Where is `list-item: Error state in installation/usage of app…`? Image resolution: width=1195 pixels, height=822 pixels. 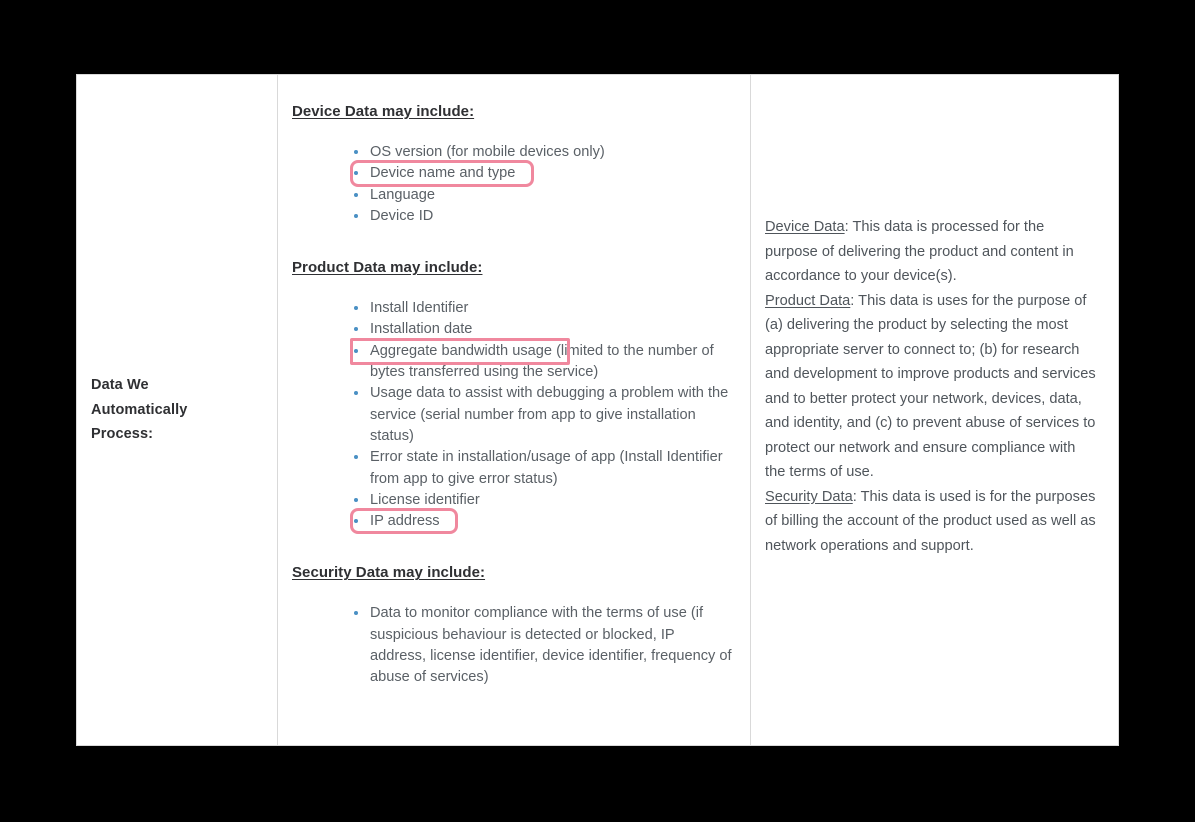
list-item: Error state in installation/usage of app… is located at coordinates (542, 468).